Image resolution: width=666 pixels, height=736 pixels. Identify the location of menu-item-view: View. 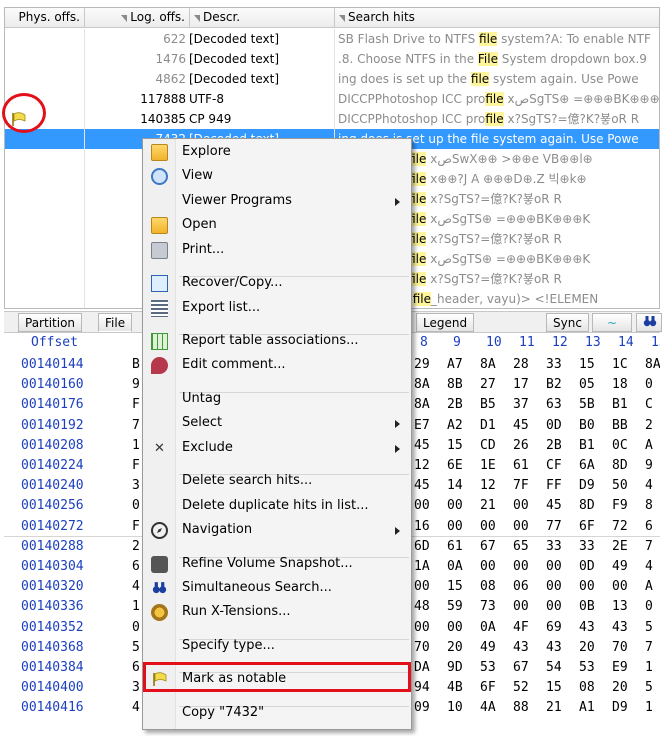
(277, 176).